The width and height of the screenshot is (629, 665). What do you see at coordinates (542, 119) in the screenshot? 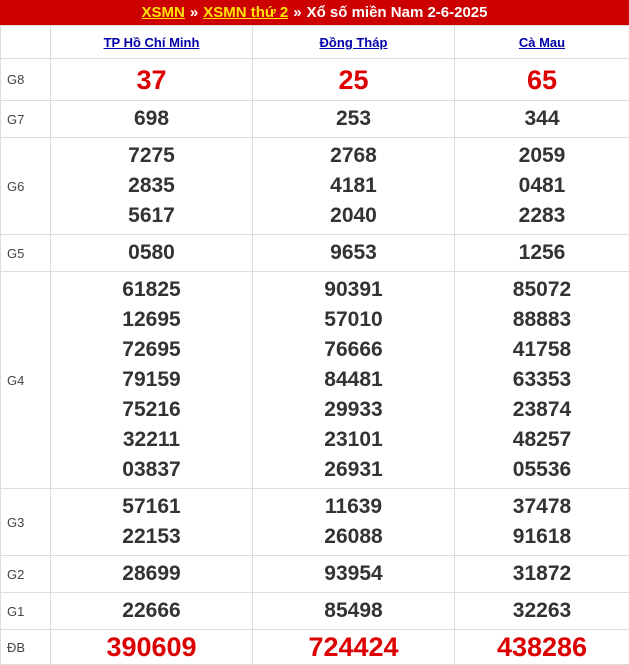
I see `result-number: 344` at bounding box center [542, 119].